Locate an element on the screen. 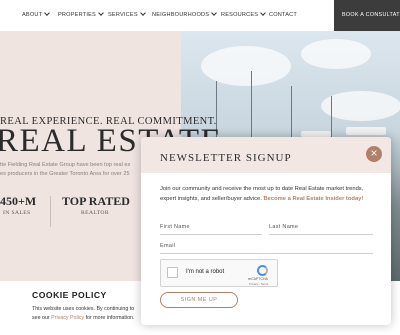 The height and width of the screenshot is (335, 400). recaptcha-terms-link: Privacy - Terms is located at coordinates (258, 284).